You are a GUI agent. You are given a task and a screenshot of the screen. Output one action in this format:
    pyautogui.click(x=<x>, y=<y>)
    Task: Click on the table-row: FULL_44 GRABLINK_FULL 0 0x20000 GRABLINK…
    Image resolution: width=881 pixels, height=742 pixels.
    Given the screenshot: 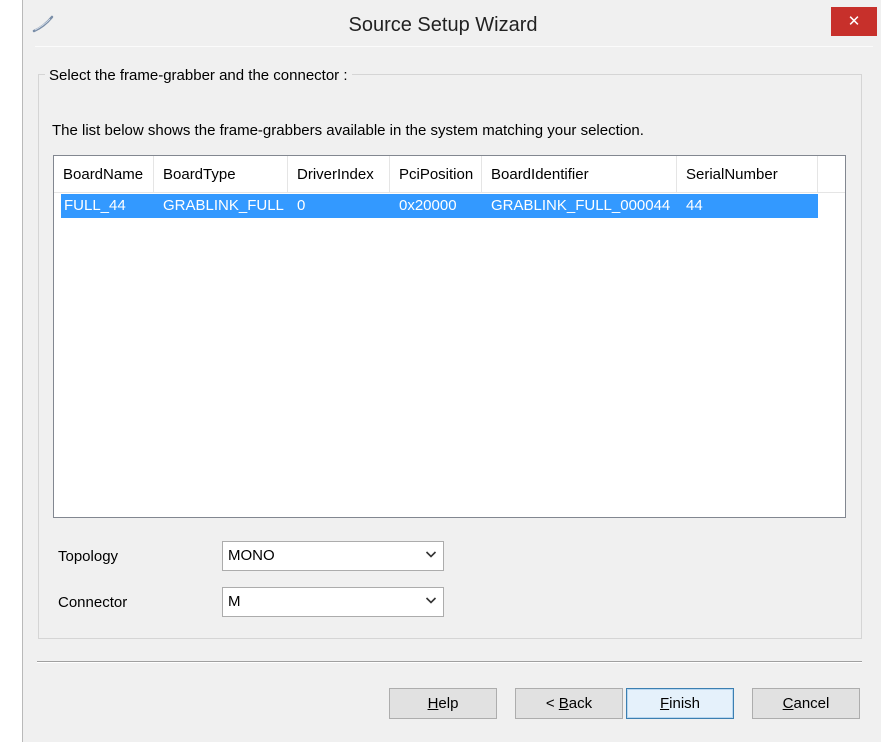 What is the action you would take?
    pyautogui.click(x=439, y=206)
    